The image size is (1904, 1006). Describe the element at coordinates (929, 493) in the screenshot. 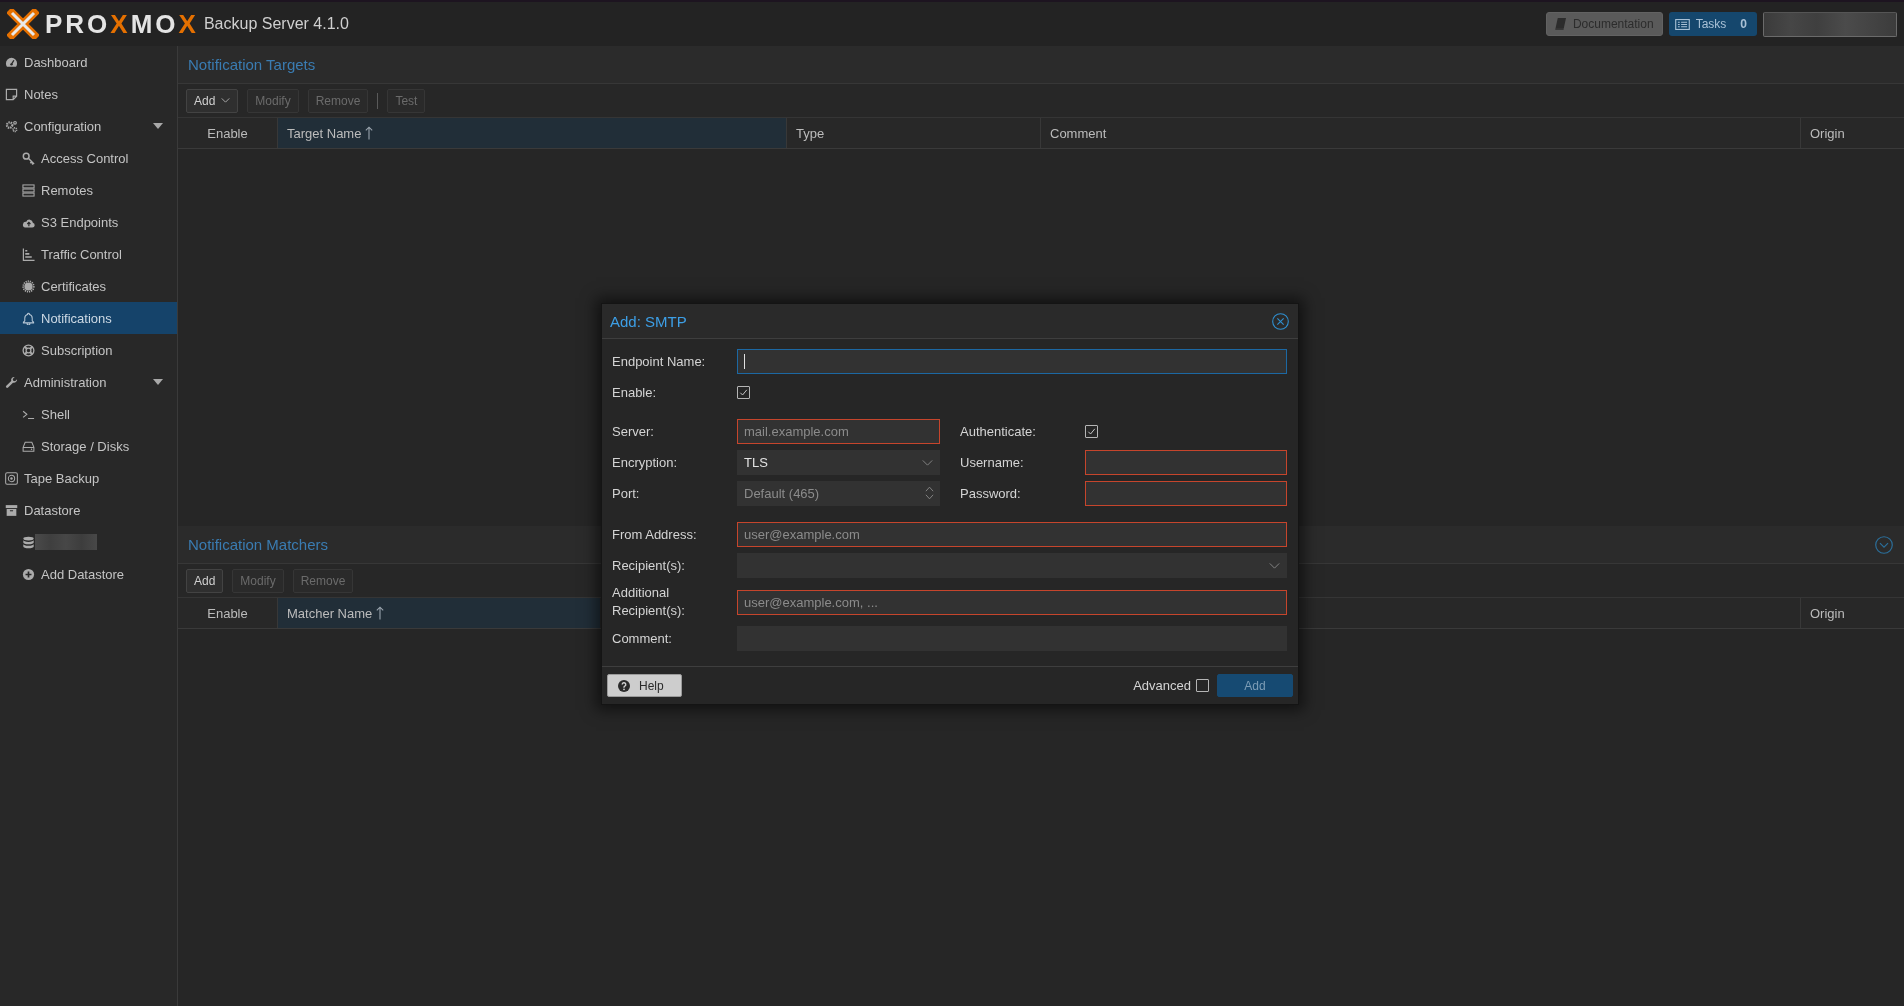

I see `spinner-arrows-icon` at that location.